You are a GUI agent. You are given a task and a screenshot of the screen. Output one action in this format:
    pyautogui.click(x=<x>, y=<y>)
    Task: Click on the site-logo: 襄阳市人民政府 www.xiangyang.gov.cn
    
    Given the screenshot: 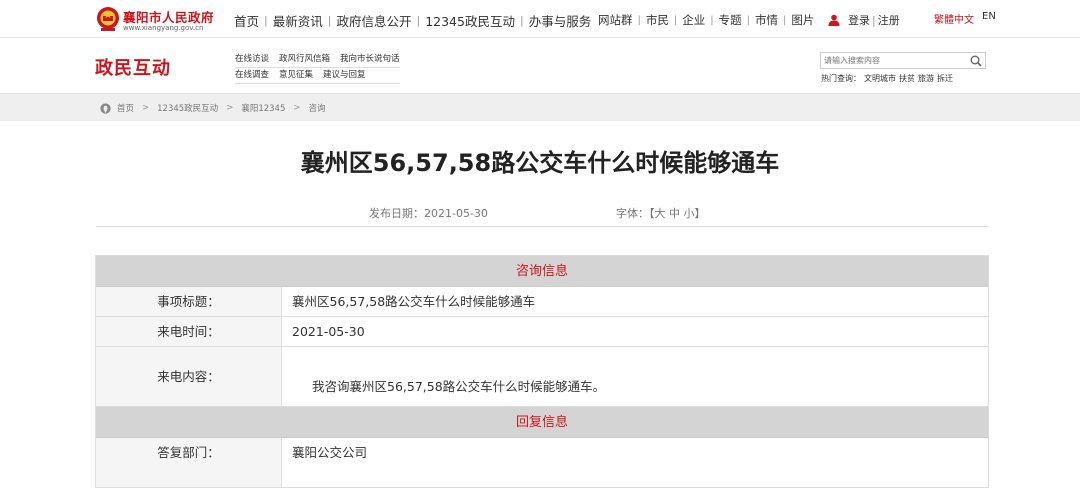 What is the action you would take?
    pyautogui.click(x=172, y=20)
    